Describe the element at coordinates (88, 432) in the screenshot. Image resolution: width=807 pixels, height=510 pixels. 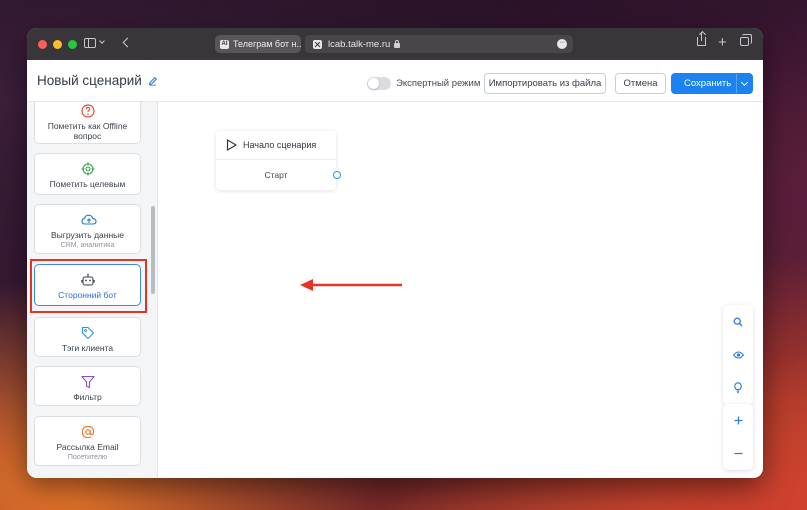
I see `at-sign-icon` at that location.